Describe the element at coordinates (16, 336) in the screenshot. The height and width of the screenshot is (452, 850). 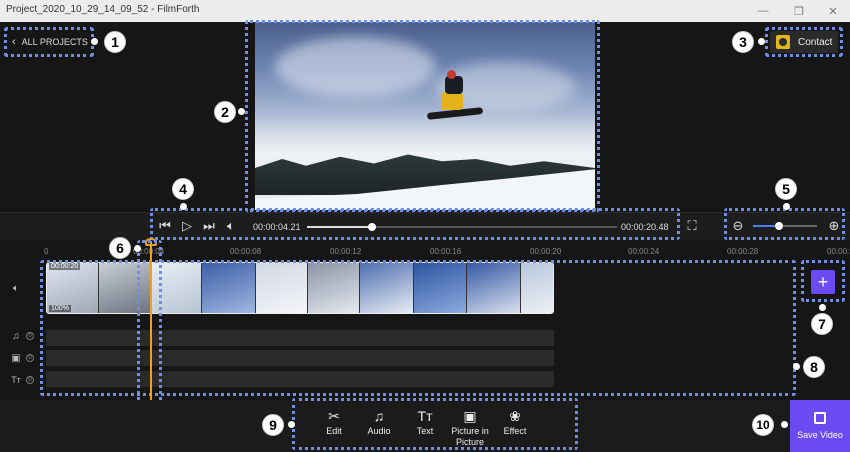
I see `music-note-icon: ♫` at that location.